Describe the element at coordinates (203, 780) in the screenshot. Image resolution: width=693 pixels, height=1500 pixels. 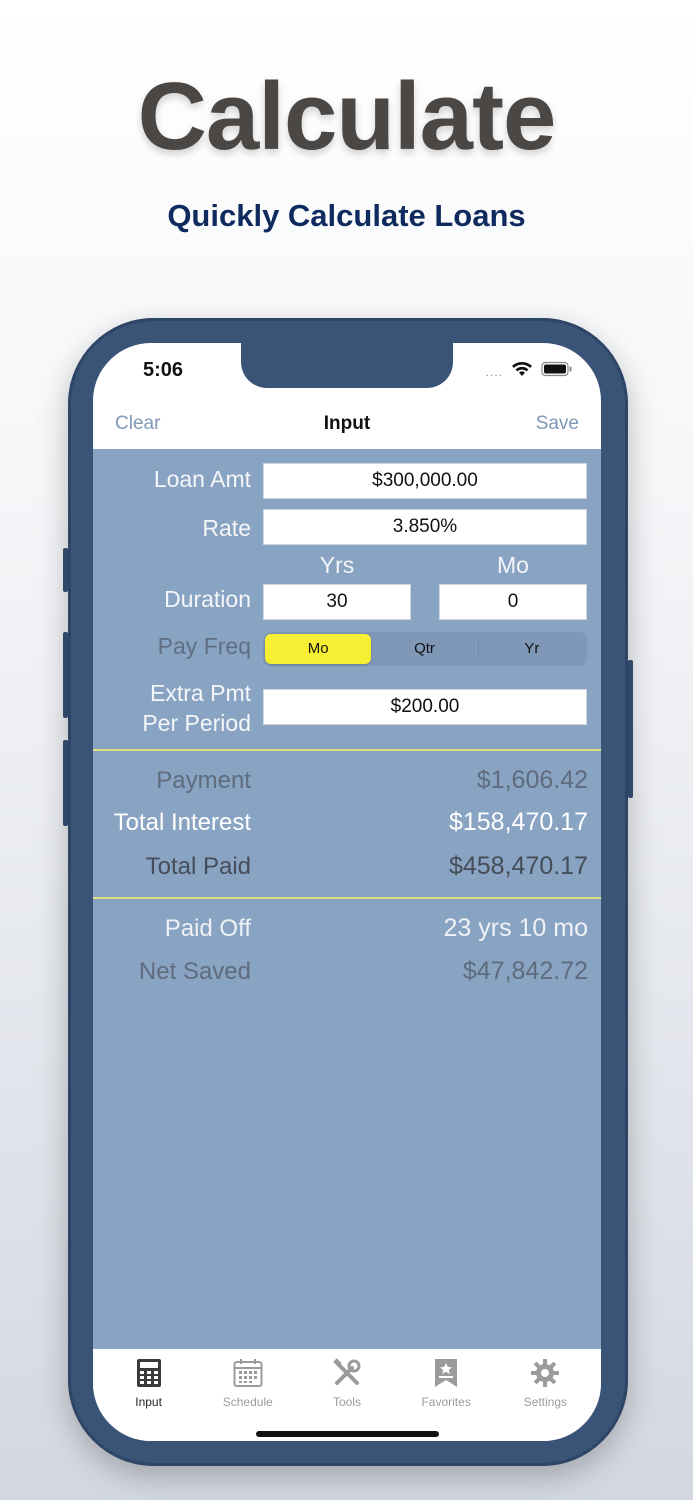
I see `payment-label: Payment` at that location.